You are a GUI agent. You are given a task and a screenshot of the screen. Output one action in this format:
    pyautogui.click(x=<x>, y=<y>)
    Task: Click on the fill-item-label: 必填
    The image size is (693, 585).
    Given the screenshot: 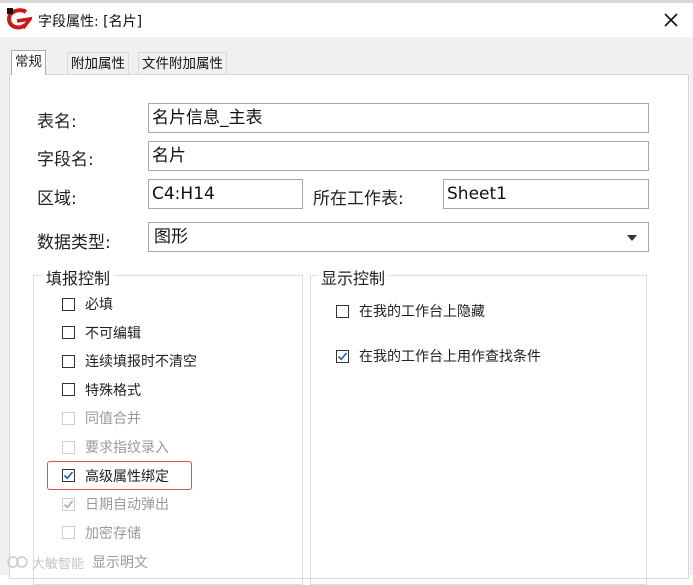 What is the action you would take?
    pyautogui.click(x=99, y=305)
    